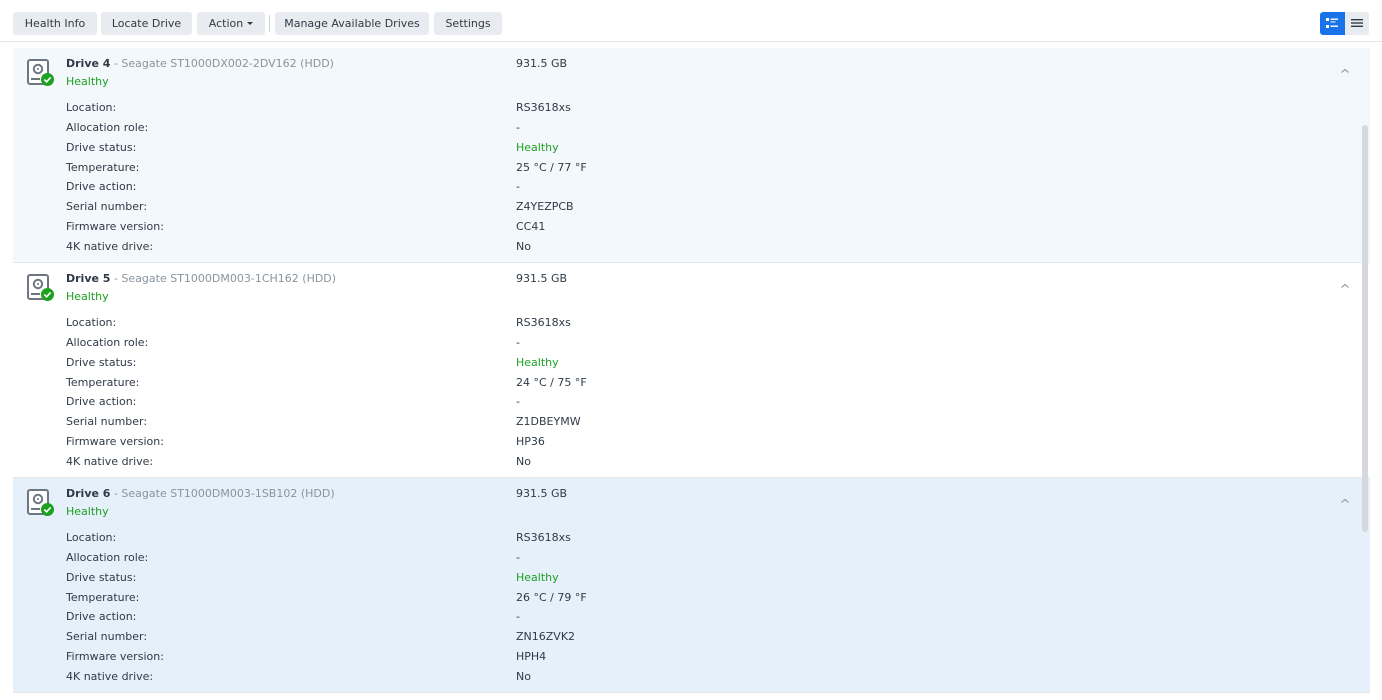 This screenshot has height=700, width=1382. What do you see at coordinates (548, 421) in the screenshot?
I see `serial-number-value: Z1DBEYMW` at bounding box center [548, 421].